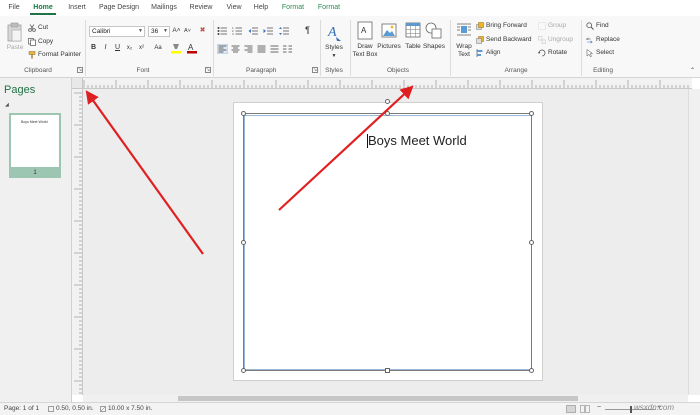 The image size is (700, 415). What do you see at coordinates (378, 398) in the screenshot?
I see `horizontal-scrollbar-thumb` at bounding box center [378, 398].